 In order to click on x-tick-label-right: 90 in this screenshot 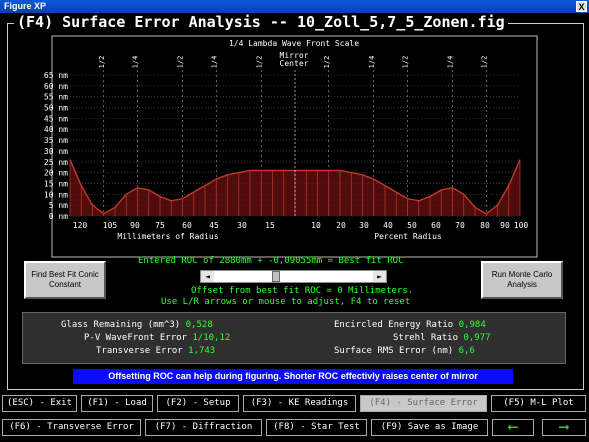, I will do `click(505, 225)`.